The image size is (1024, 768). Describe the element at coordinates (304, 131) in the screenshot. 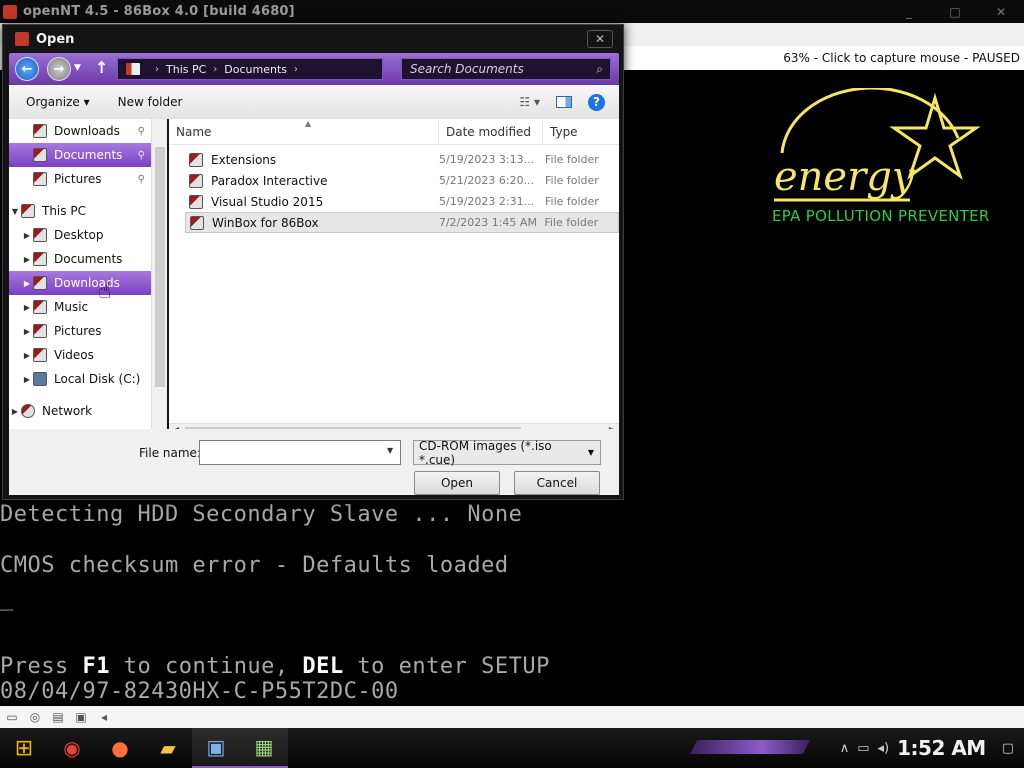

I see `column-name: Name ▲` at that location.